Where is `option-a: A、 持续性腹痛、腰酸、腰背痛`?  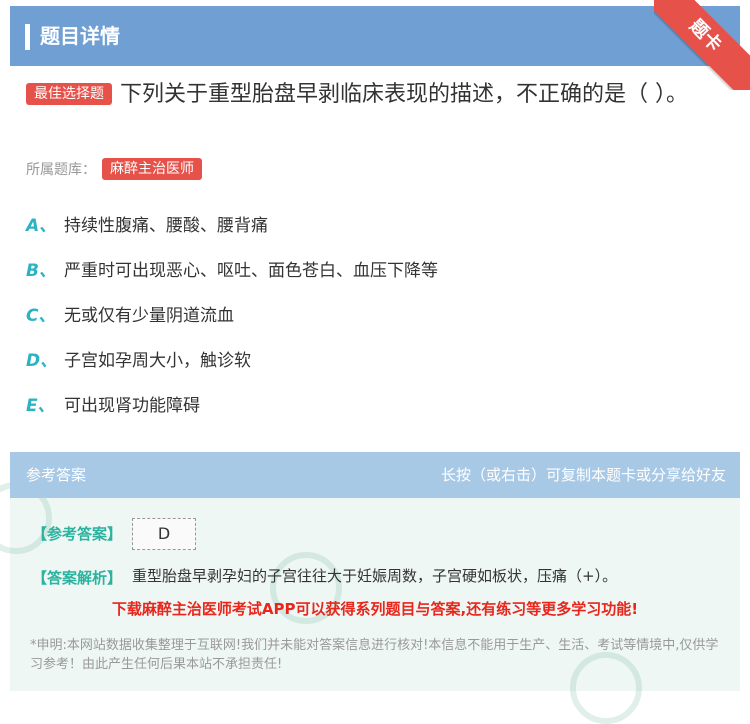
option-a: A、 持续性腹痛、腰酸、腰背痛 is located at coordinates (147, 226).